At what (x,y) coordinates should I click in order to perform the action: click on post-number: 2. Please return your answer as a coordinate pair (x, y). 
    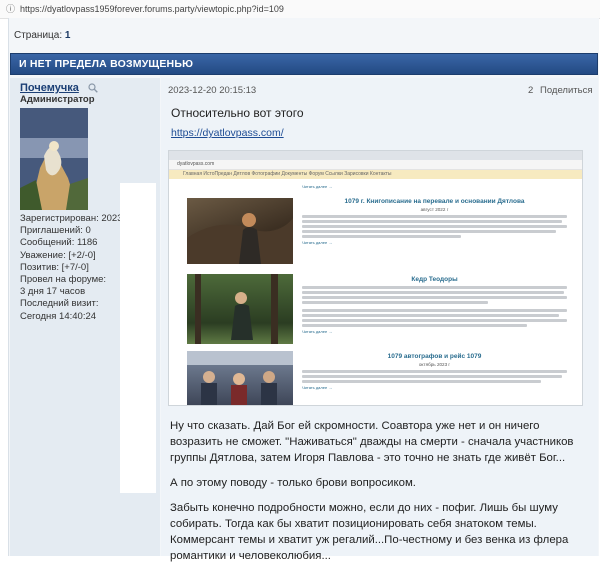
    Looking at the image, I should click on (530, 90).